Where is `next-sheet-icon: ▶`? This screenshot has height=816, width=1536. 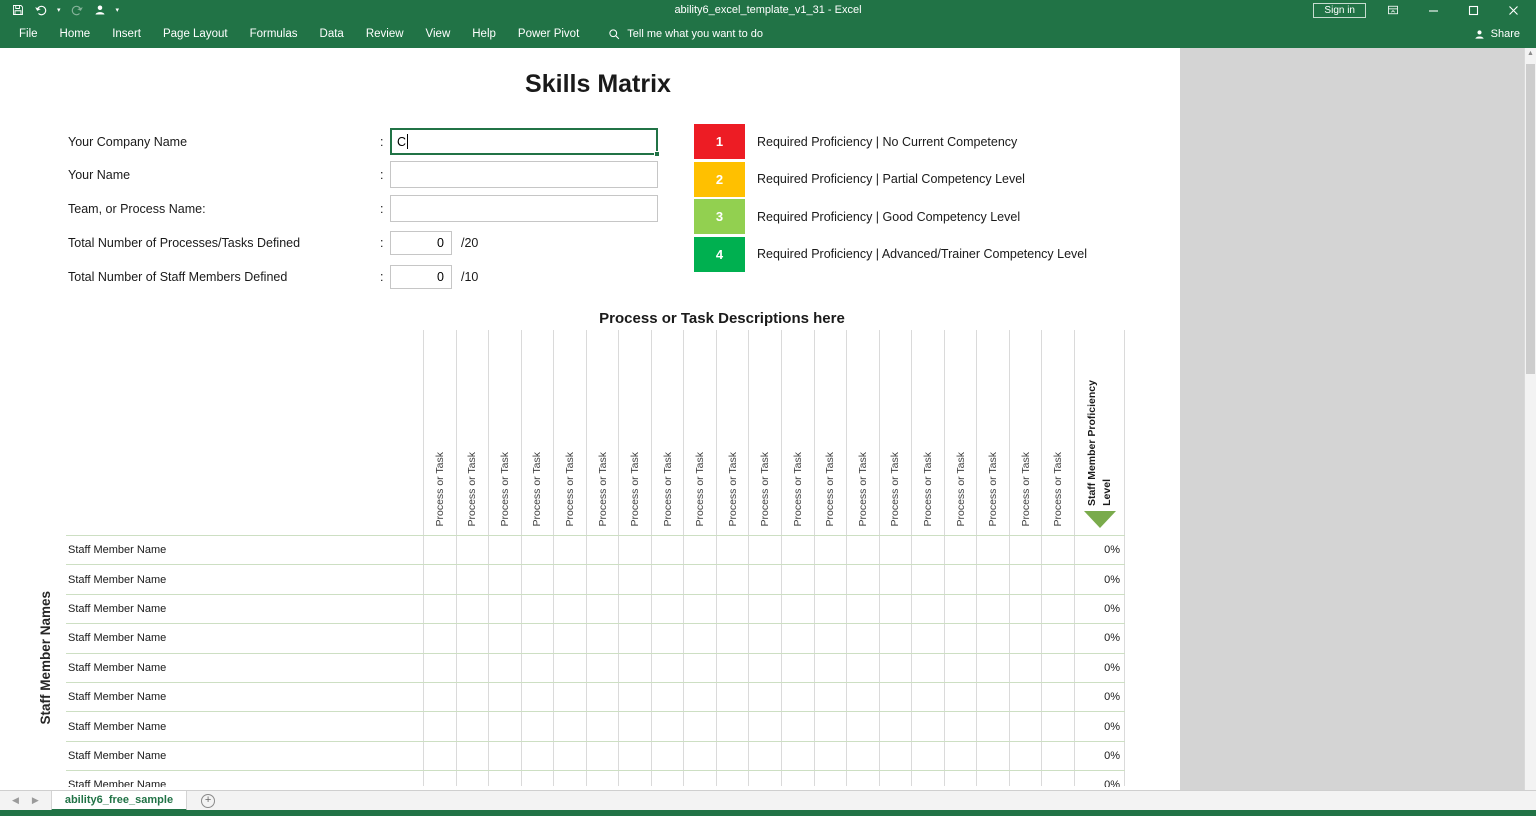
next-sheet-icon: ▶ is located at coordinates (35, 800).